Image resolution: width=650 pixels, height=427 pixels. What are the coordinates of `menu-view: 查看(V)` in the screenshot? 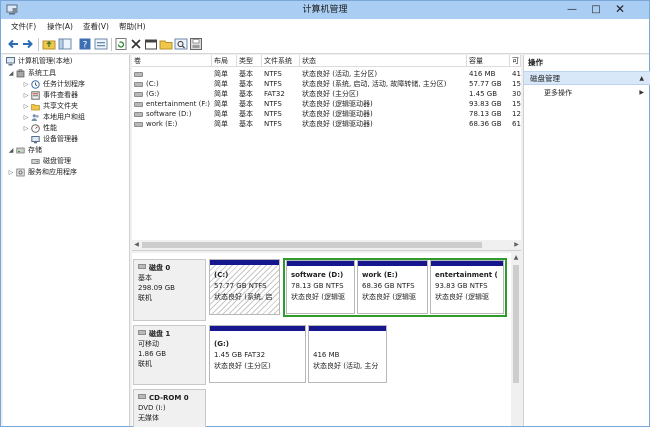 It's located at (96, 27).